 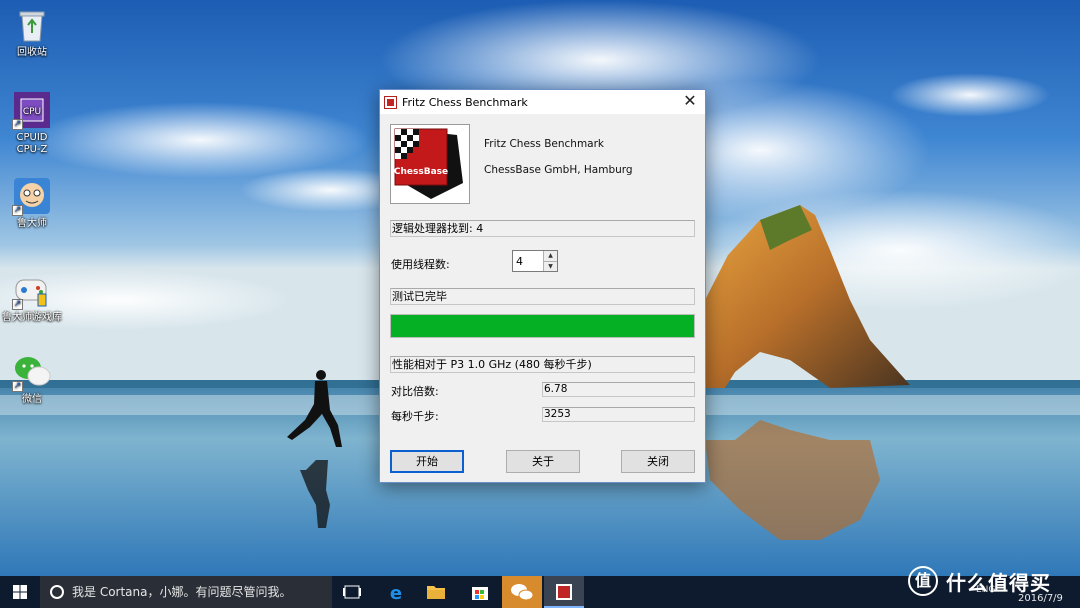 What do you see at coordinates (32, 143) in the screenshot?
I see `desktop-icon-label: CPUID CPU-Z` at bounding box center [32, 143].